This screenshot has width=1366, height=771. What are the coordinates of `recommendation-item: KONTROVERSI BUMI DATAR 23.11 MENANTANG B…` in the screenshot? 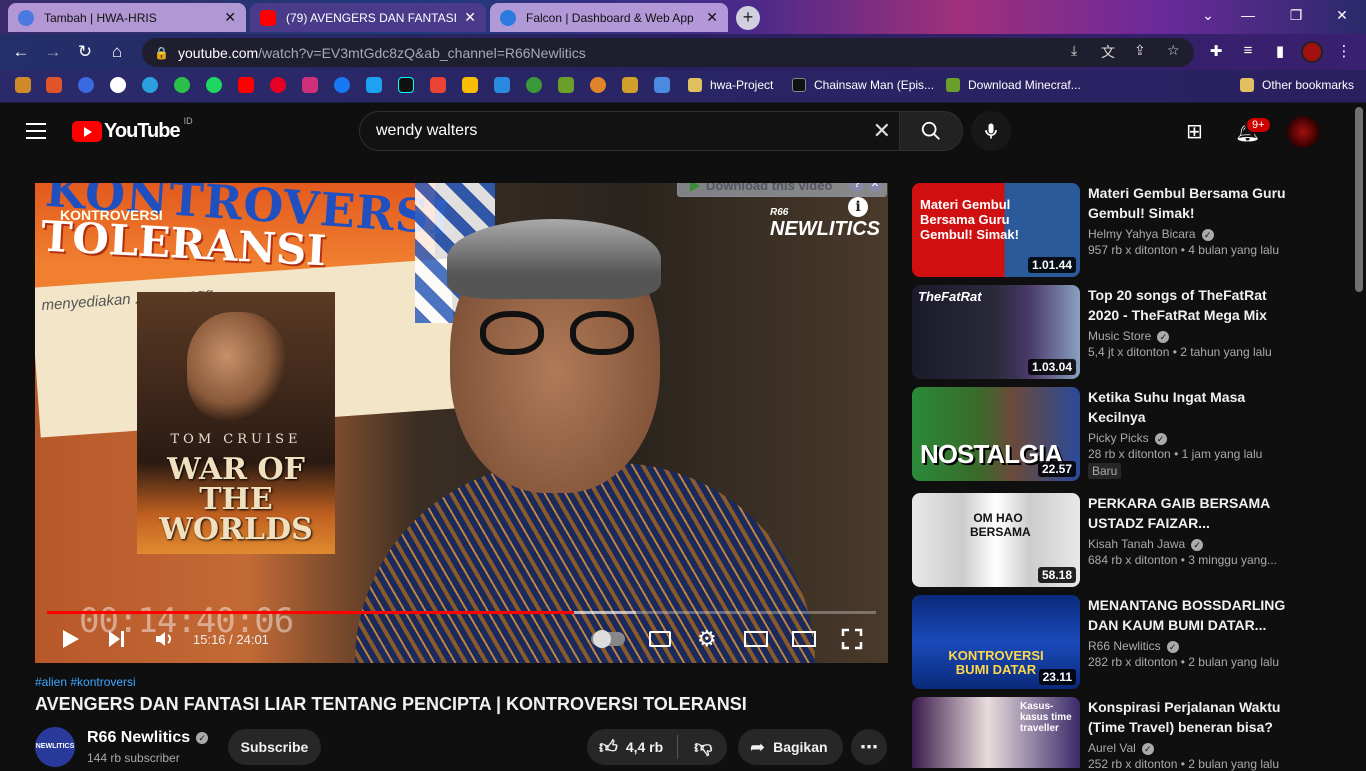 It's located at (1102, 642).